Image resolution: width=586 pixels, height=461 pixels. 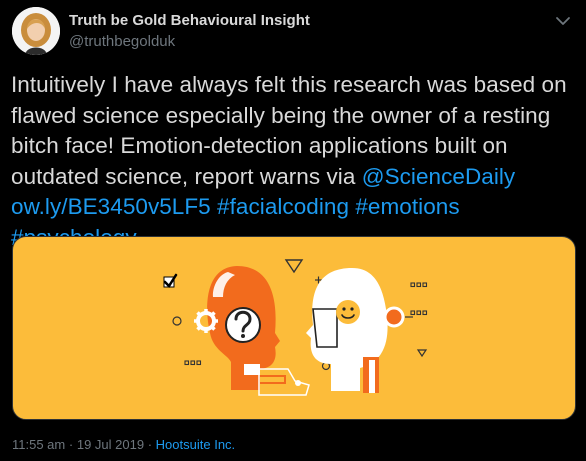 I want to click on tweet-source-link: Hootsuite Inc., so click(x=196, y=444).